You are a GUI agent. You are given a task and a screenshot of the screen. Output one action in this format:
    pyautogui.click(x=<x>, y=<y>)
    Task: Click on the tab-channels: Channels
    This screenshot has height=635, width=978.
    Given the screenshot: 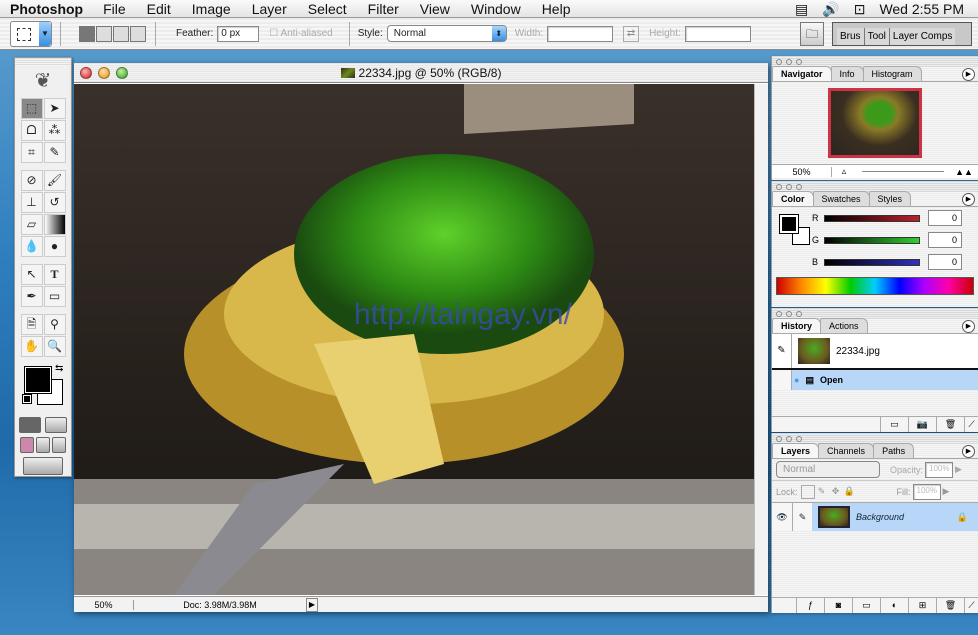 What is the action you would take?
    pyautogui.click(x=846, y=450)
    